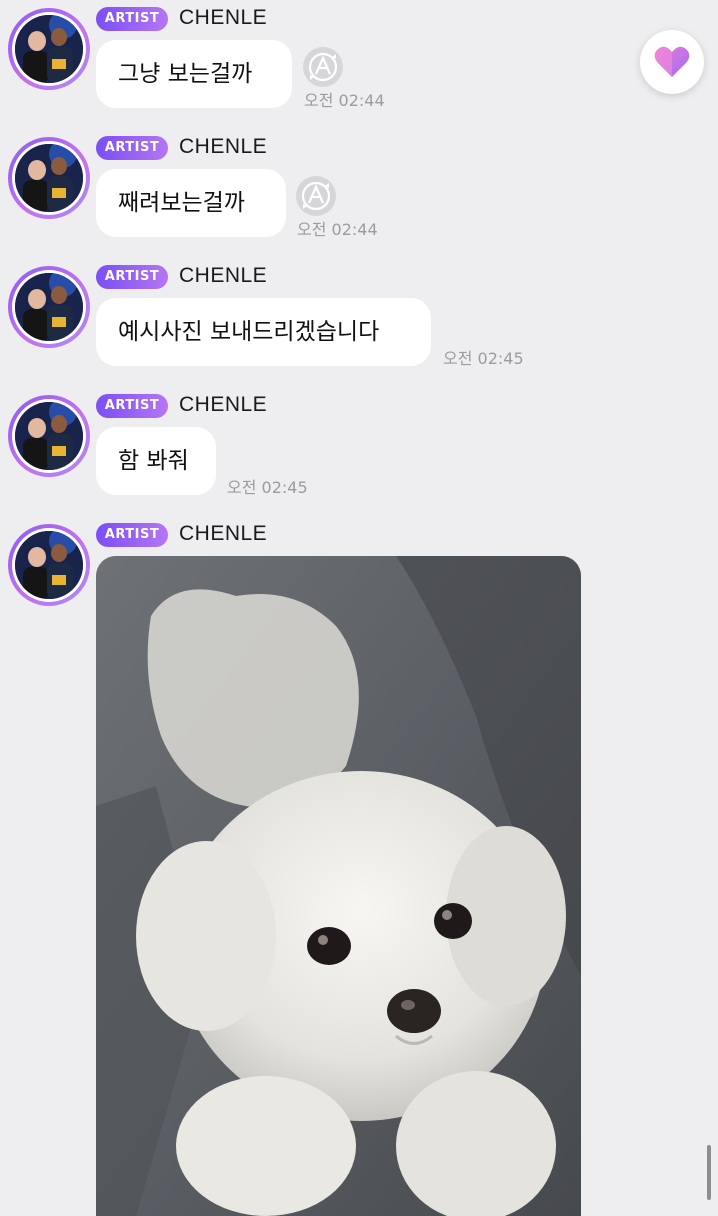 This screenshot has height=1216, width=718. I want to click on message-item: ARTIST CHENLE 예시사진 보내드리겠습니다 오전 02:45, so click(359, 314).